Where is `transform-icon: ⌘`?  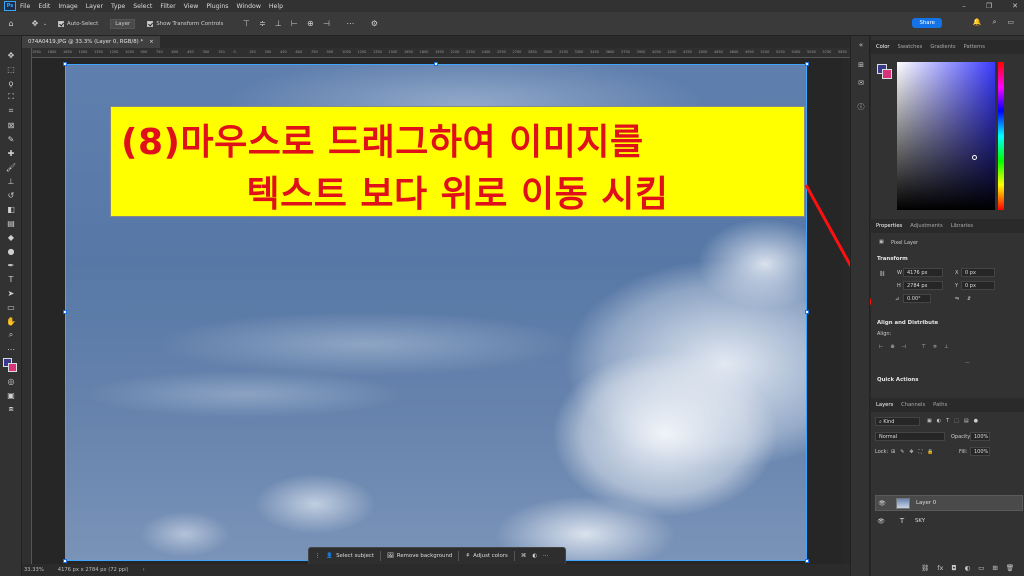
transform-icon: ⌘ is located at coordinates (523, 556).